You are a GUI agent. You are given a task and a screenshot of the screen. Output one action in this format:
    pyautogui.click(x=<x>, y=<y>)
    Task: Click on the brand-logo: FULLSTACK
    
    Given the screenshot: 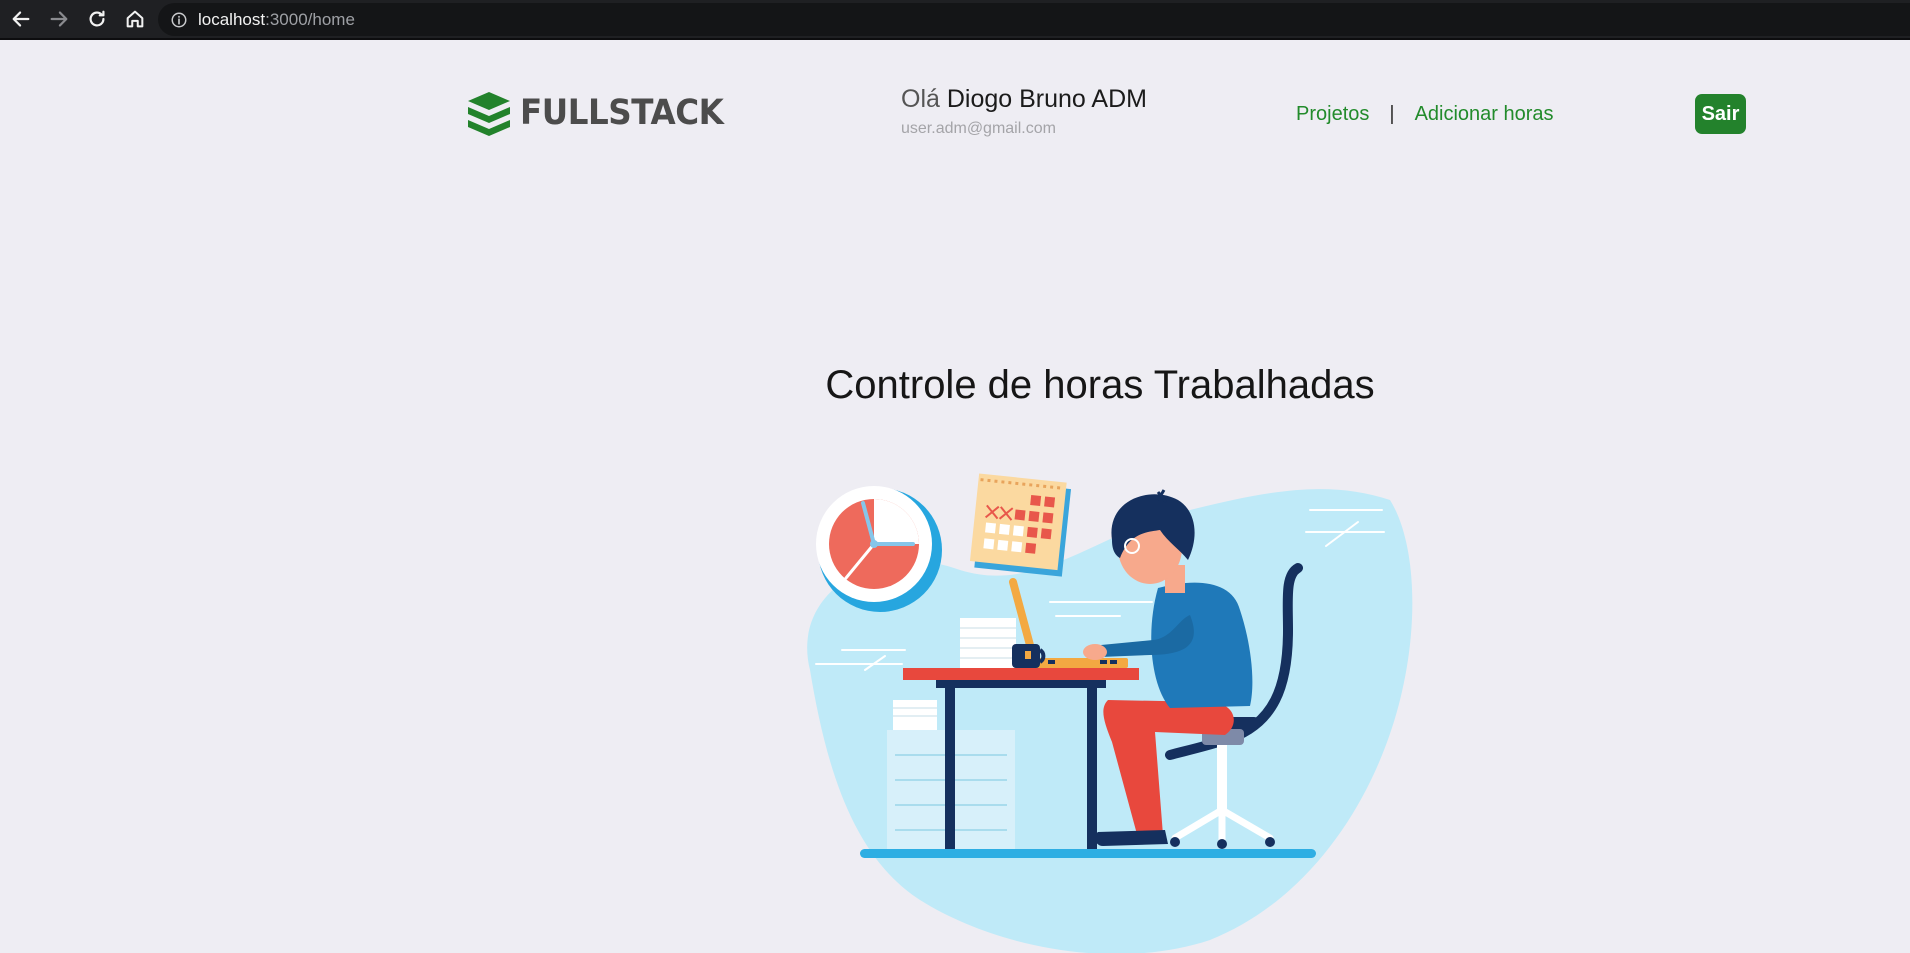 What is the action you would take?
    pyautogui.click(x=602, y=113)
    